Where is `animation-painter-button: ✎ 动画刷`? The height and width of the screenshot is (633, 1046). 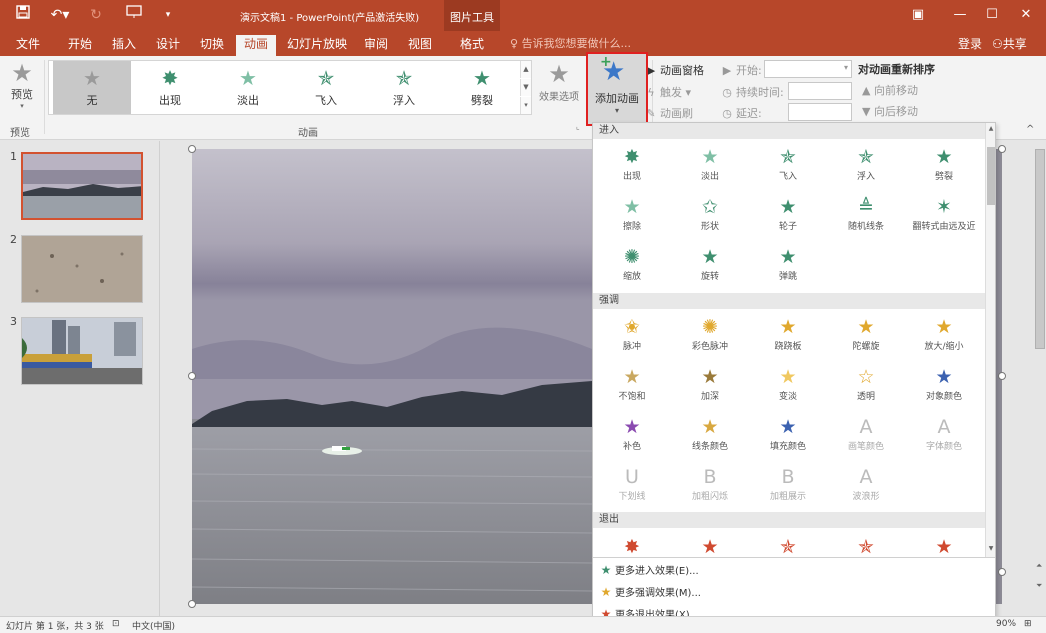
animation-painter-button: ✎ 动画刷 is located at coordinates (668, 113).